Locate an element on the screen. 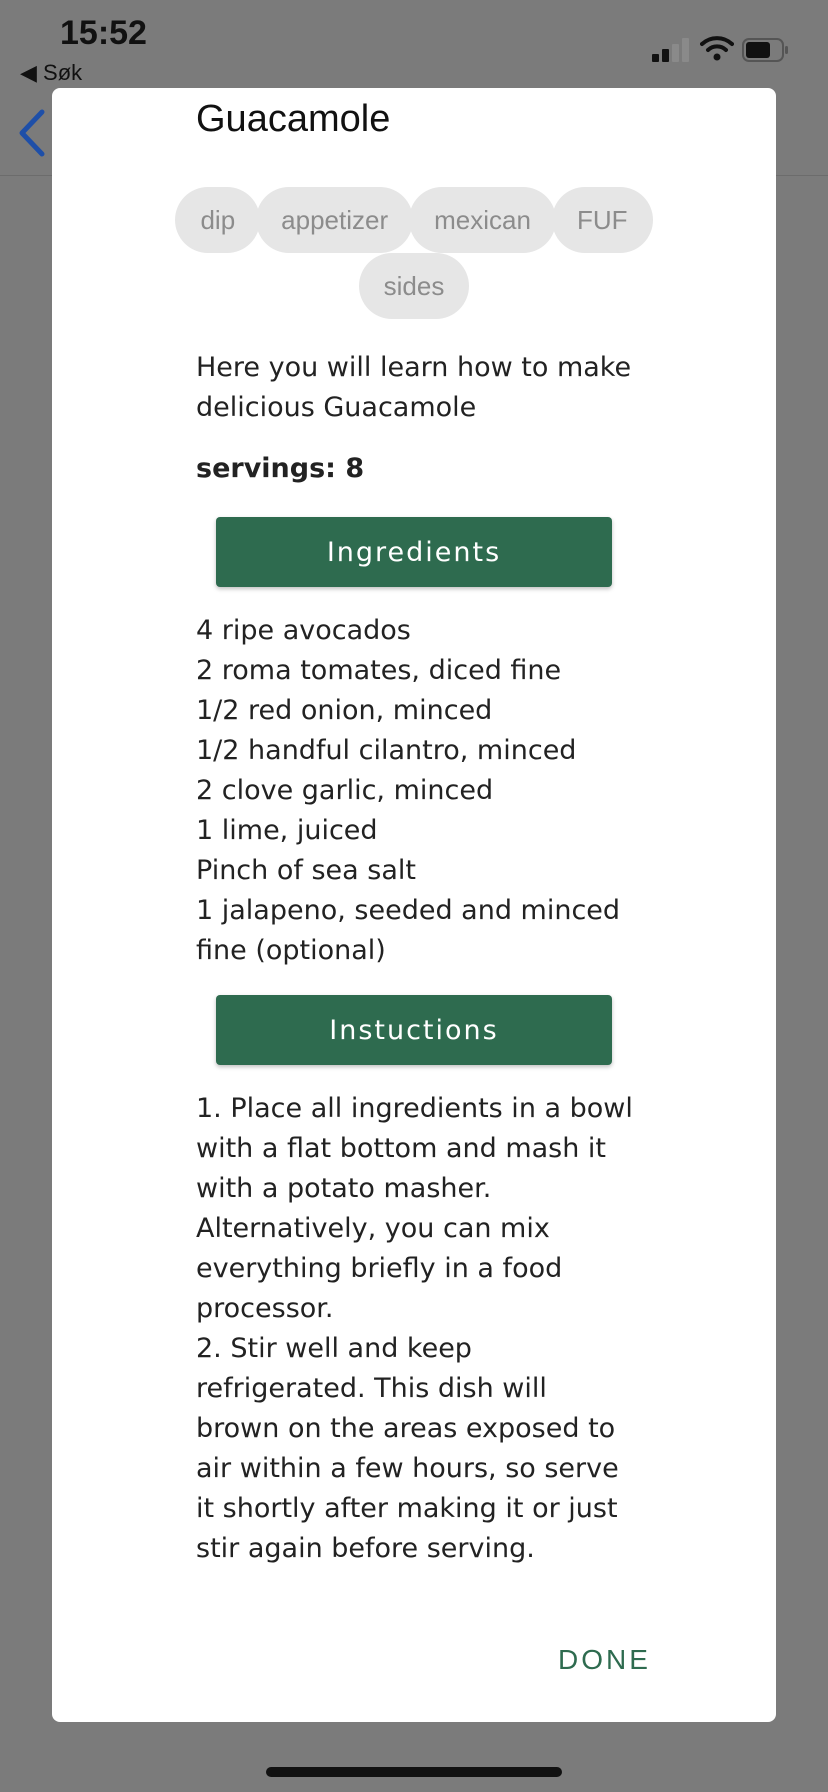 The height and width of the screenshot is (1792, 828). chevron-left-icon is located at coordinates (32, 133).